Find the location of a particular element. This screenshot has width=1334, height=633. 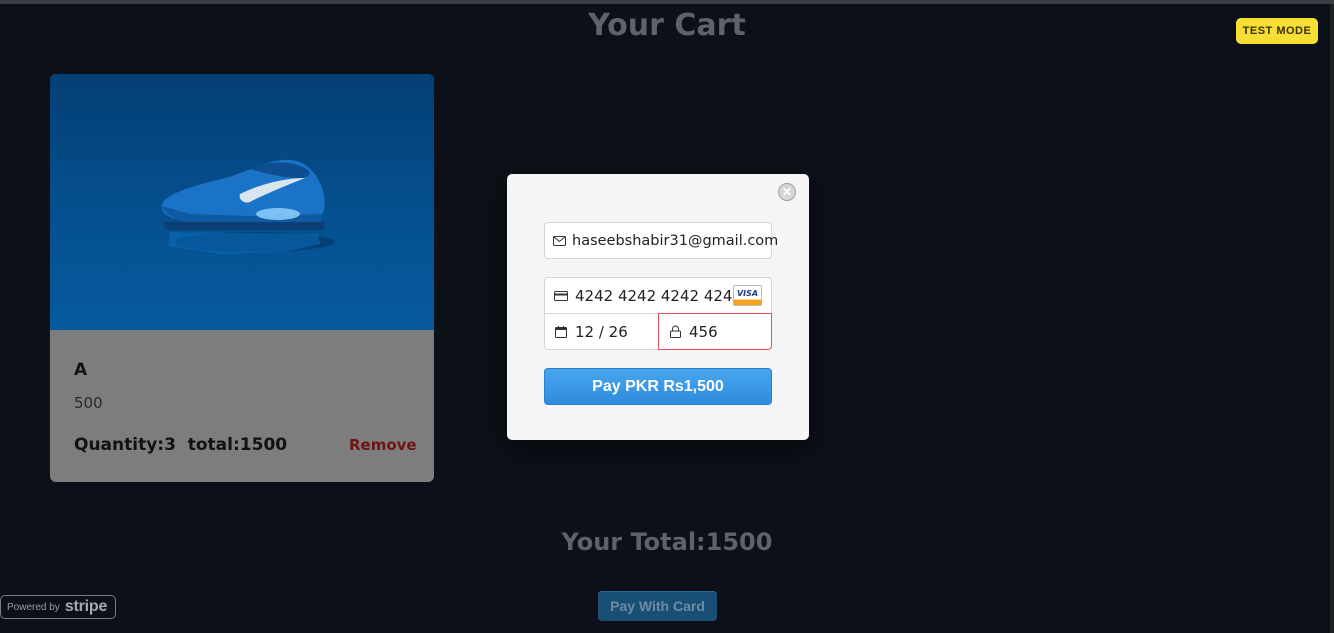

cart-total: Your Total:1500 is located at coordinates (667, 542).